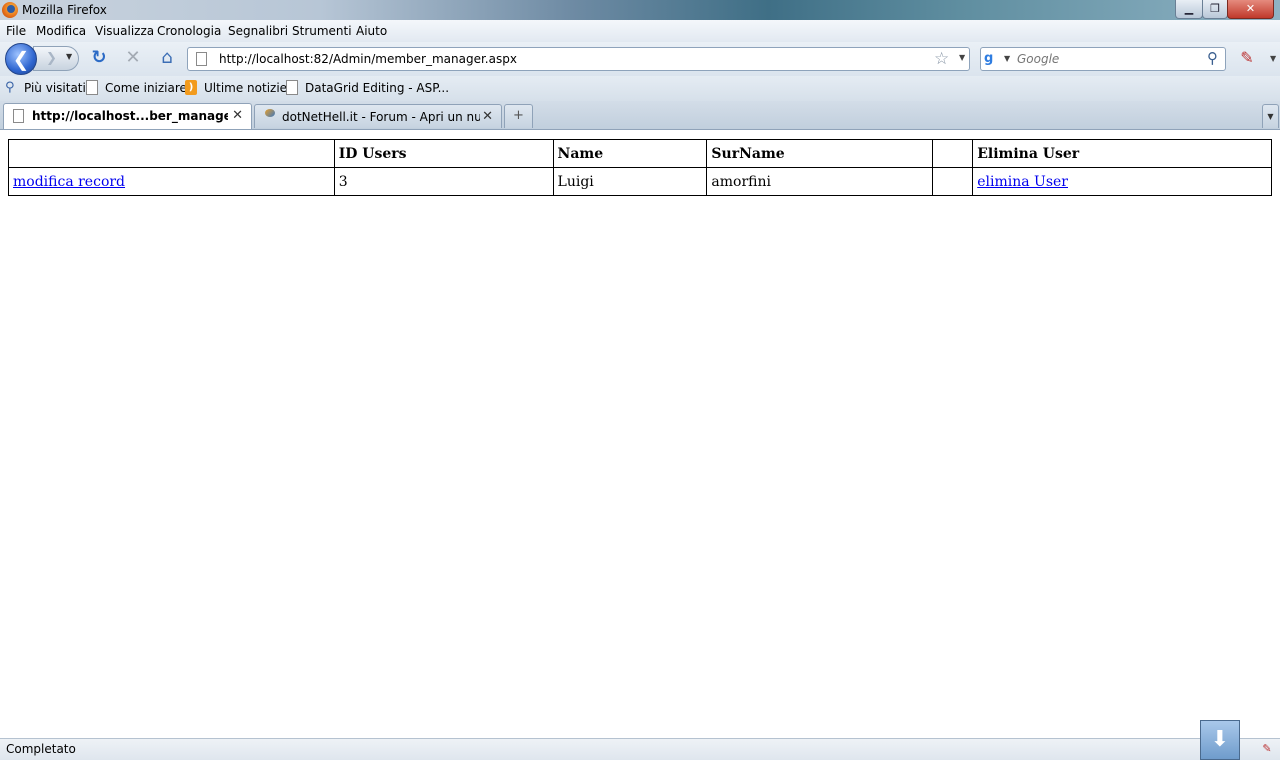  Describe the element at coordinates (191, 87) in the screenshot. I see `rss-icon: )` at that location.